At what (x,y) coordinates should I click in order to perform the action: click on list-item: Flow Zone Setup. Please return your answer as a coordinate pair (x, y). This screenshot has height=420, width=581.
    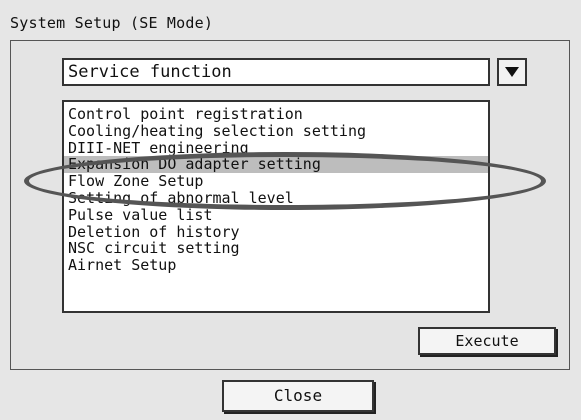
    Looking at the image, I should click on (276, 181).